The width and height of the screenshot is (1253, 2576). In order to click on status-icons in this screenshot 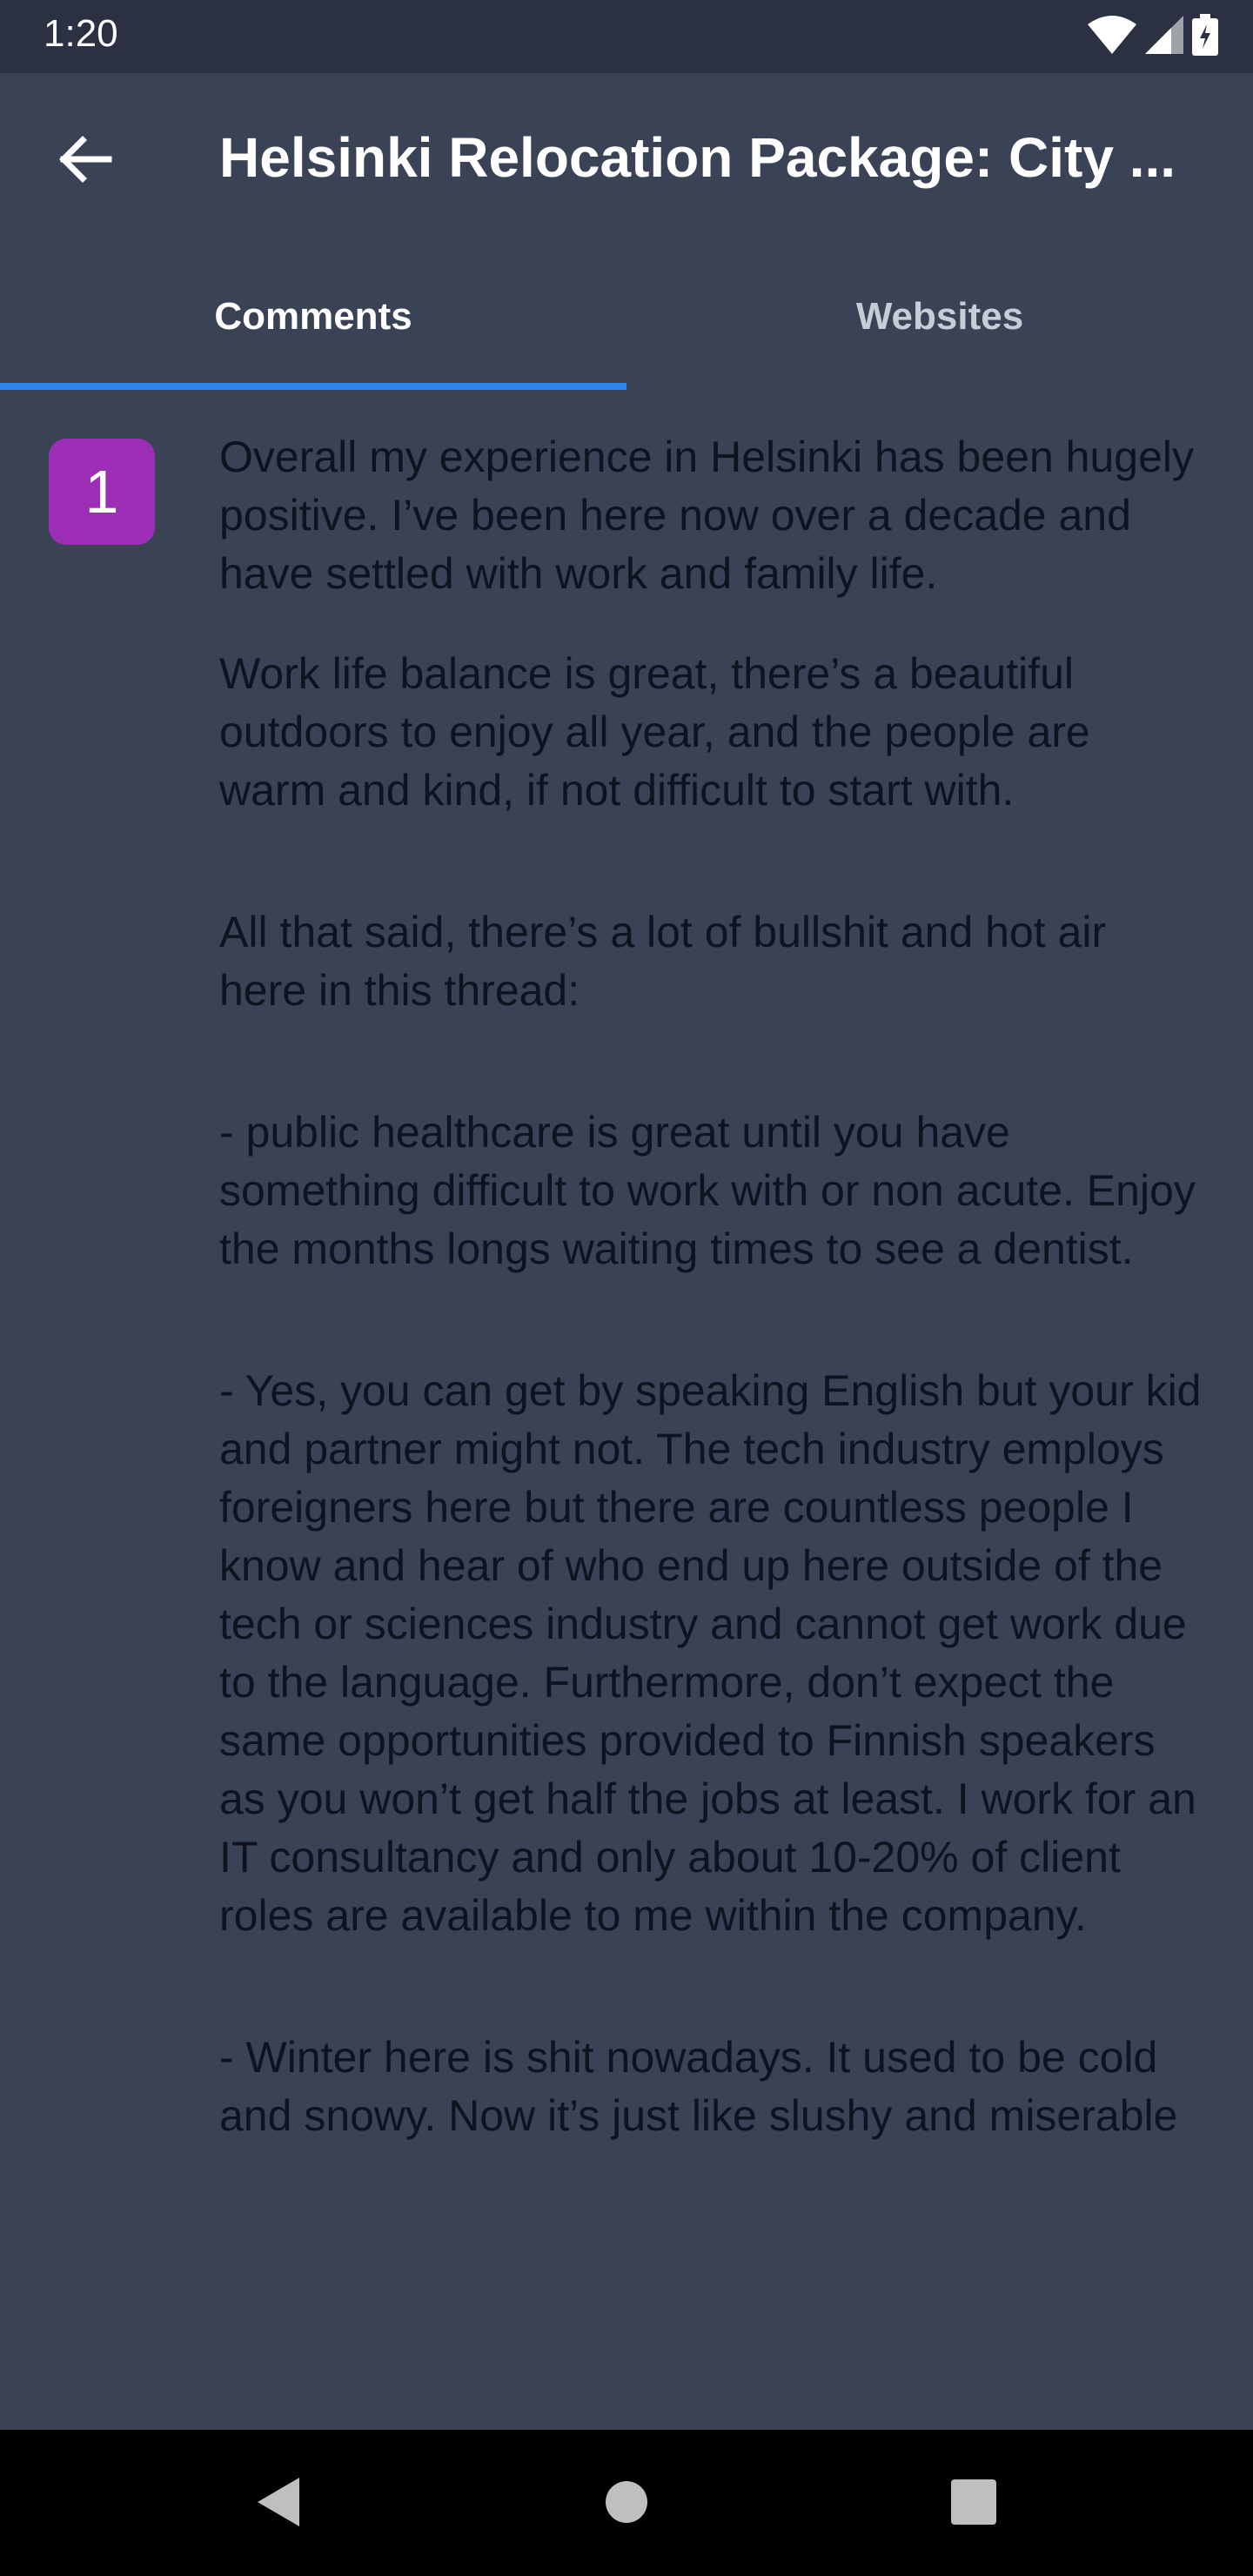, I will do `click(1153, 37)`.